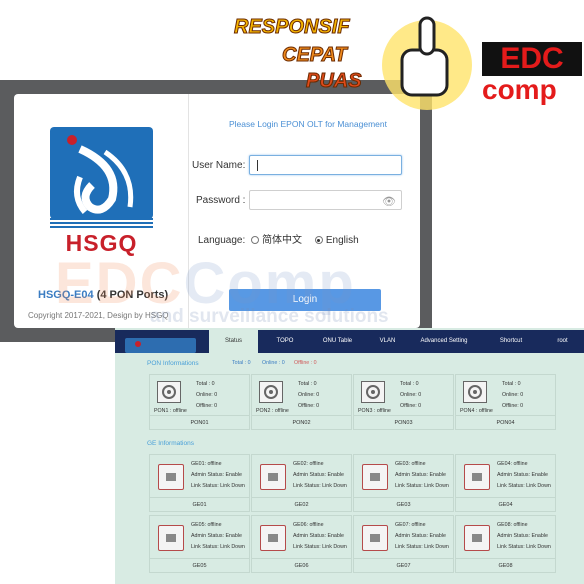 This screenshot has width=584, height=584. Describe the element at coordinates (206, 525) in the screenshot. I see `ge-port-status: GE05: offline` at that location.